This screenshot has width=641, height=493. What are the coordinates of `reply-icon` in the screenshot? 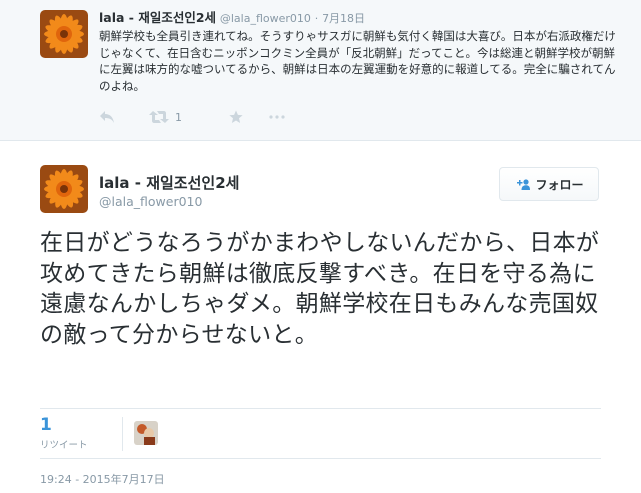 It's located at (107, 117).